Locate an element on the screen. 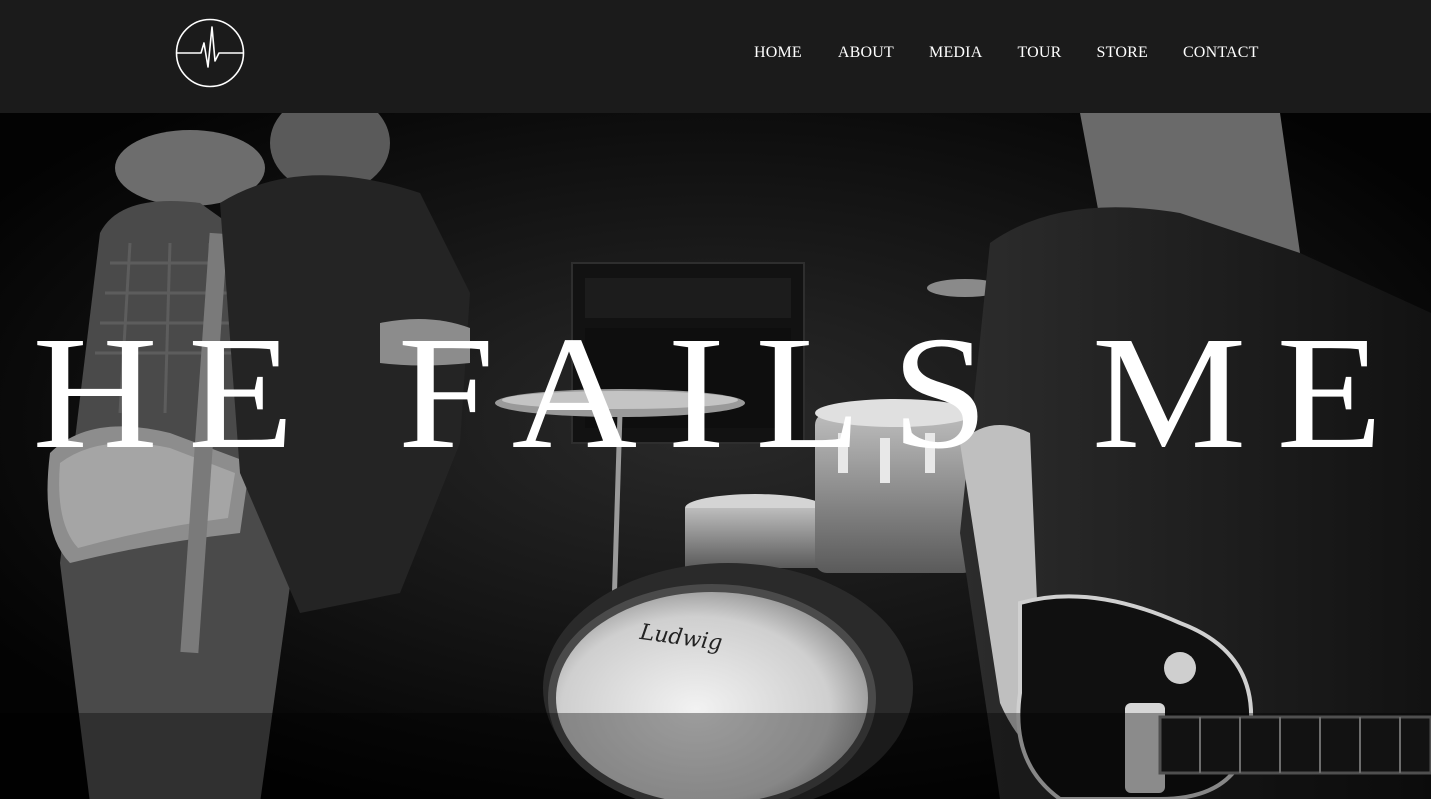 This screenshot has height=799, width=1431. nav-store: STORE is located at coordinates (1122, 53).